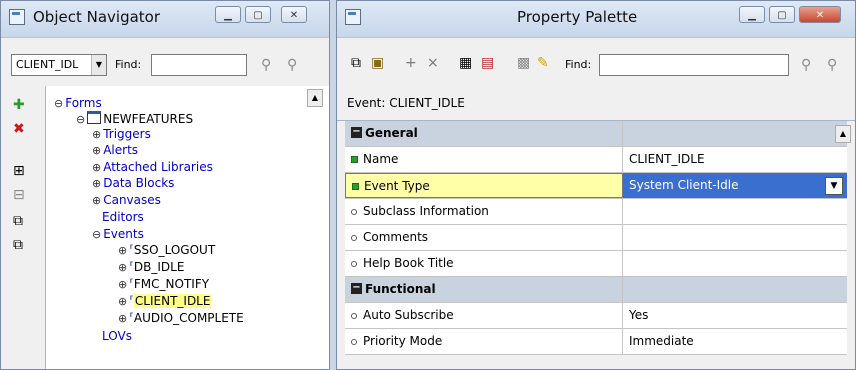 This screenshot has width=856, height=370. I want to click on section-value, so click(735, 133).